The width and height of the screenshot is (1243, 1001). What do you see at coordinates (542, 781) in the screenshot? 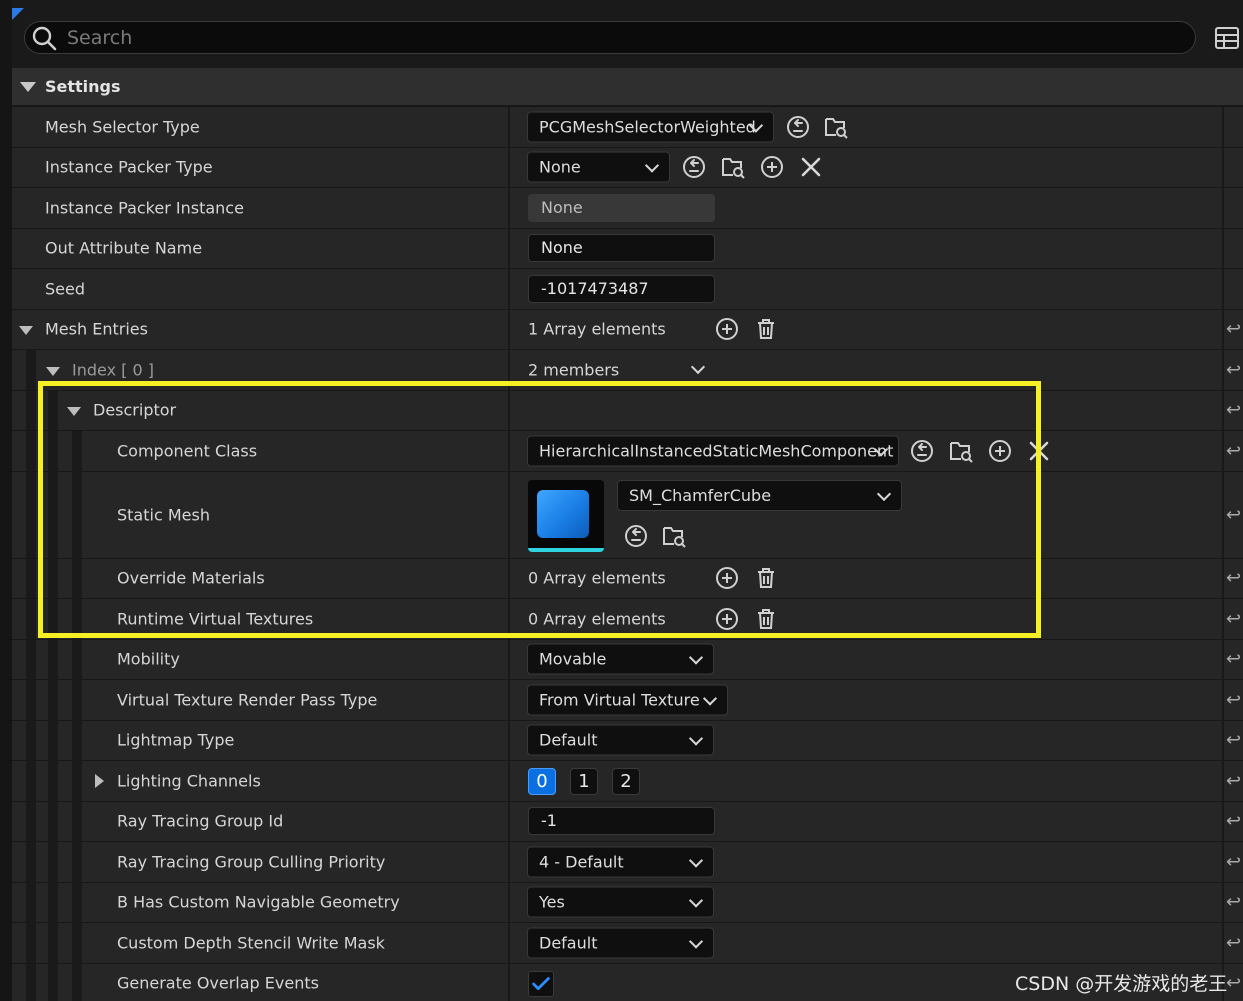
I see `lighting-channel-0: 0` at bounding box center [542, 781].